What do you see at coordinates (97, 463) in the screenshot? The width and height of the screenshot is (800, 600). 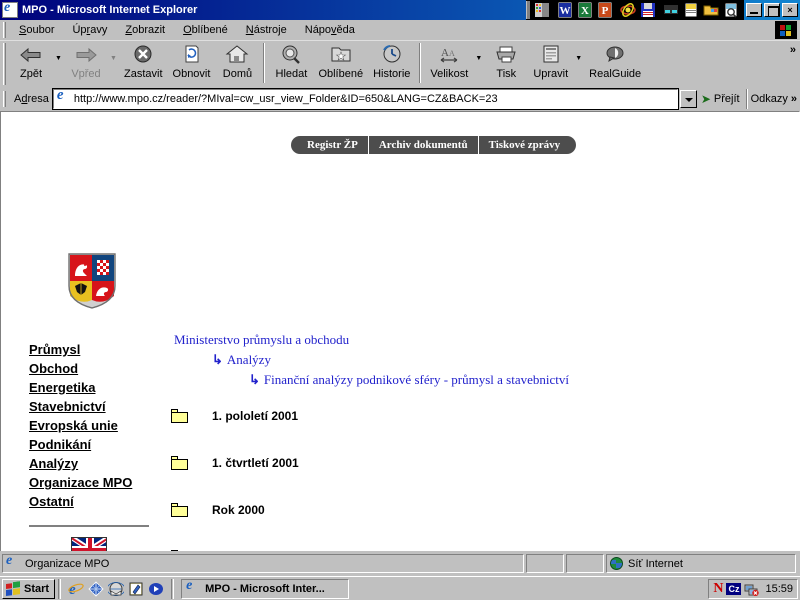 I see `sidebar-item-analyzy: Analýzy` at bounding box center [97, 463].